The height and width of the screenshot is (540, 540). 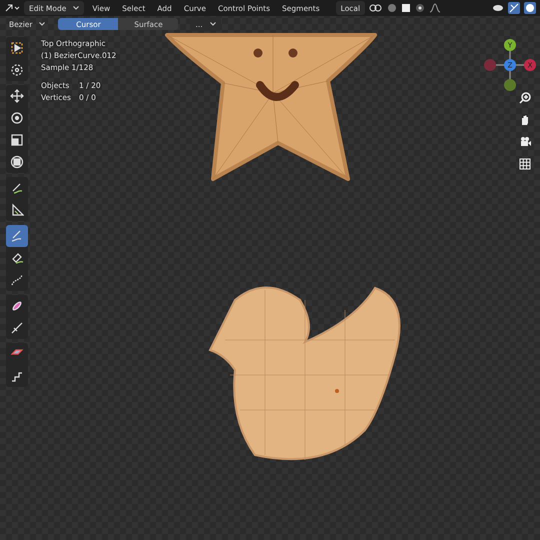 I want to click on camera-icon, so click(x=525, y=142).